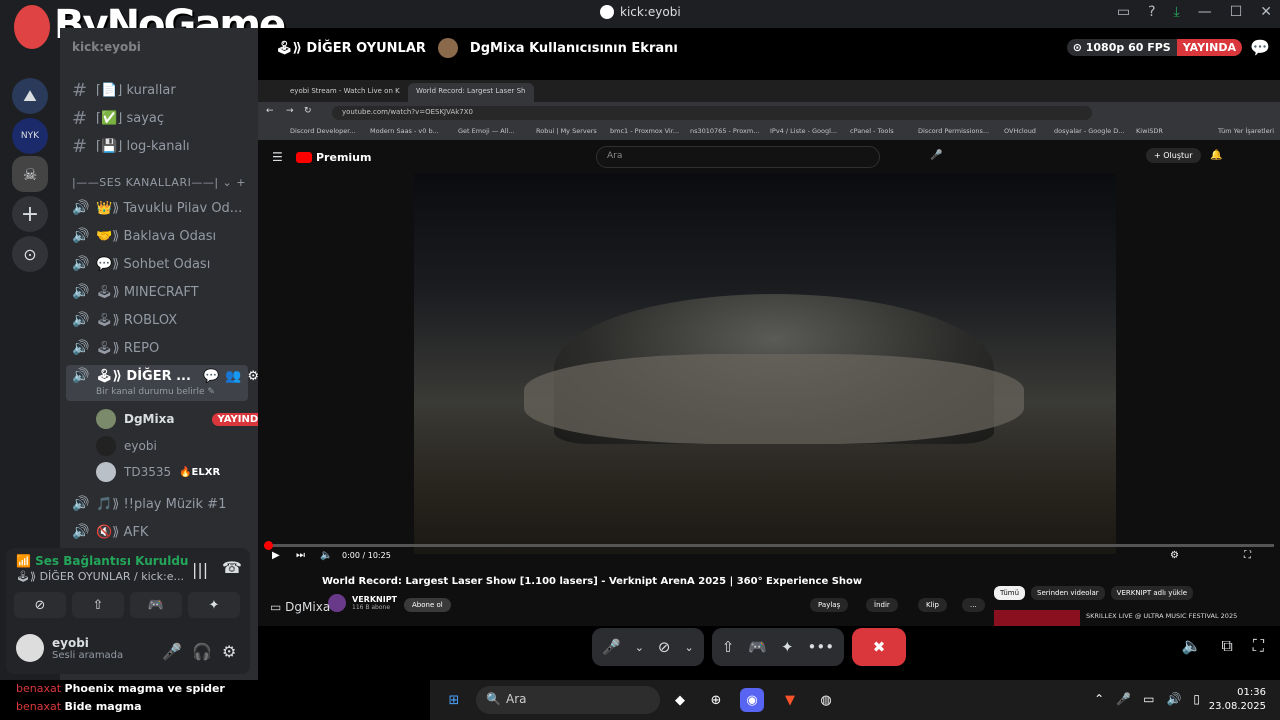 The width and height of the screenshot is (1280, 720). Describe the element at coordinates (277, 157) in the screenshot. I see `menu-icon: ☰` at that location.